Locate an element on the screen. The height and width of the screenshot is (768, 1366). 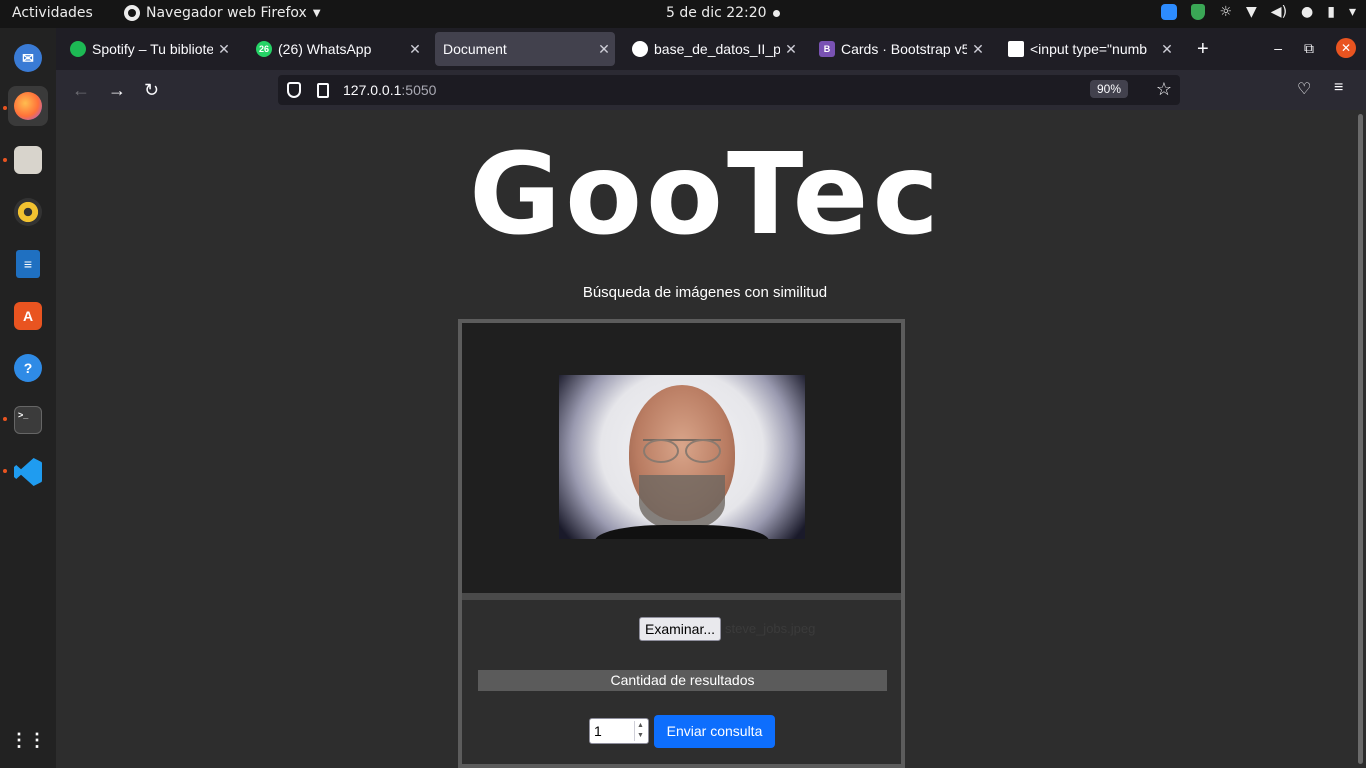
results-count-label: Cantidad de resultados is located at coordinates (682, 680).